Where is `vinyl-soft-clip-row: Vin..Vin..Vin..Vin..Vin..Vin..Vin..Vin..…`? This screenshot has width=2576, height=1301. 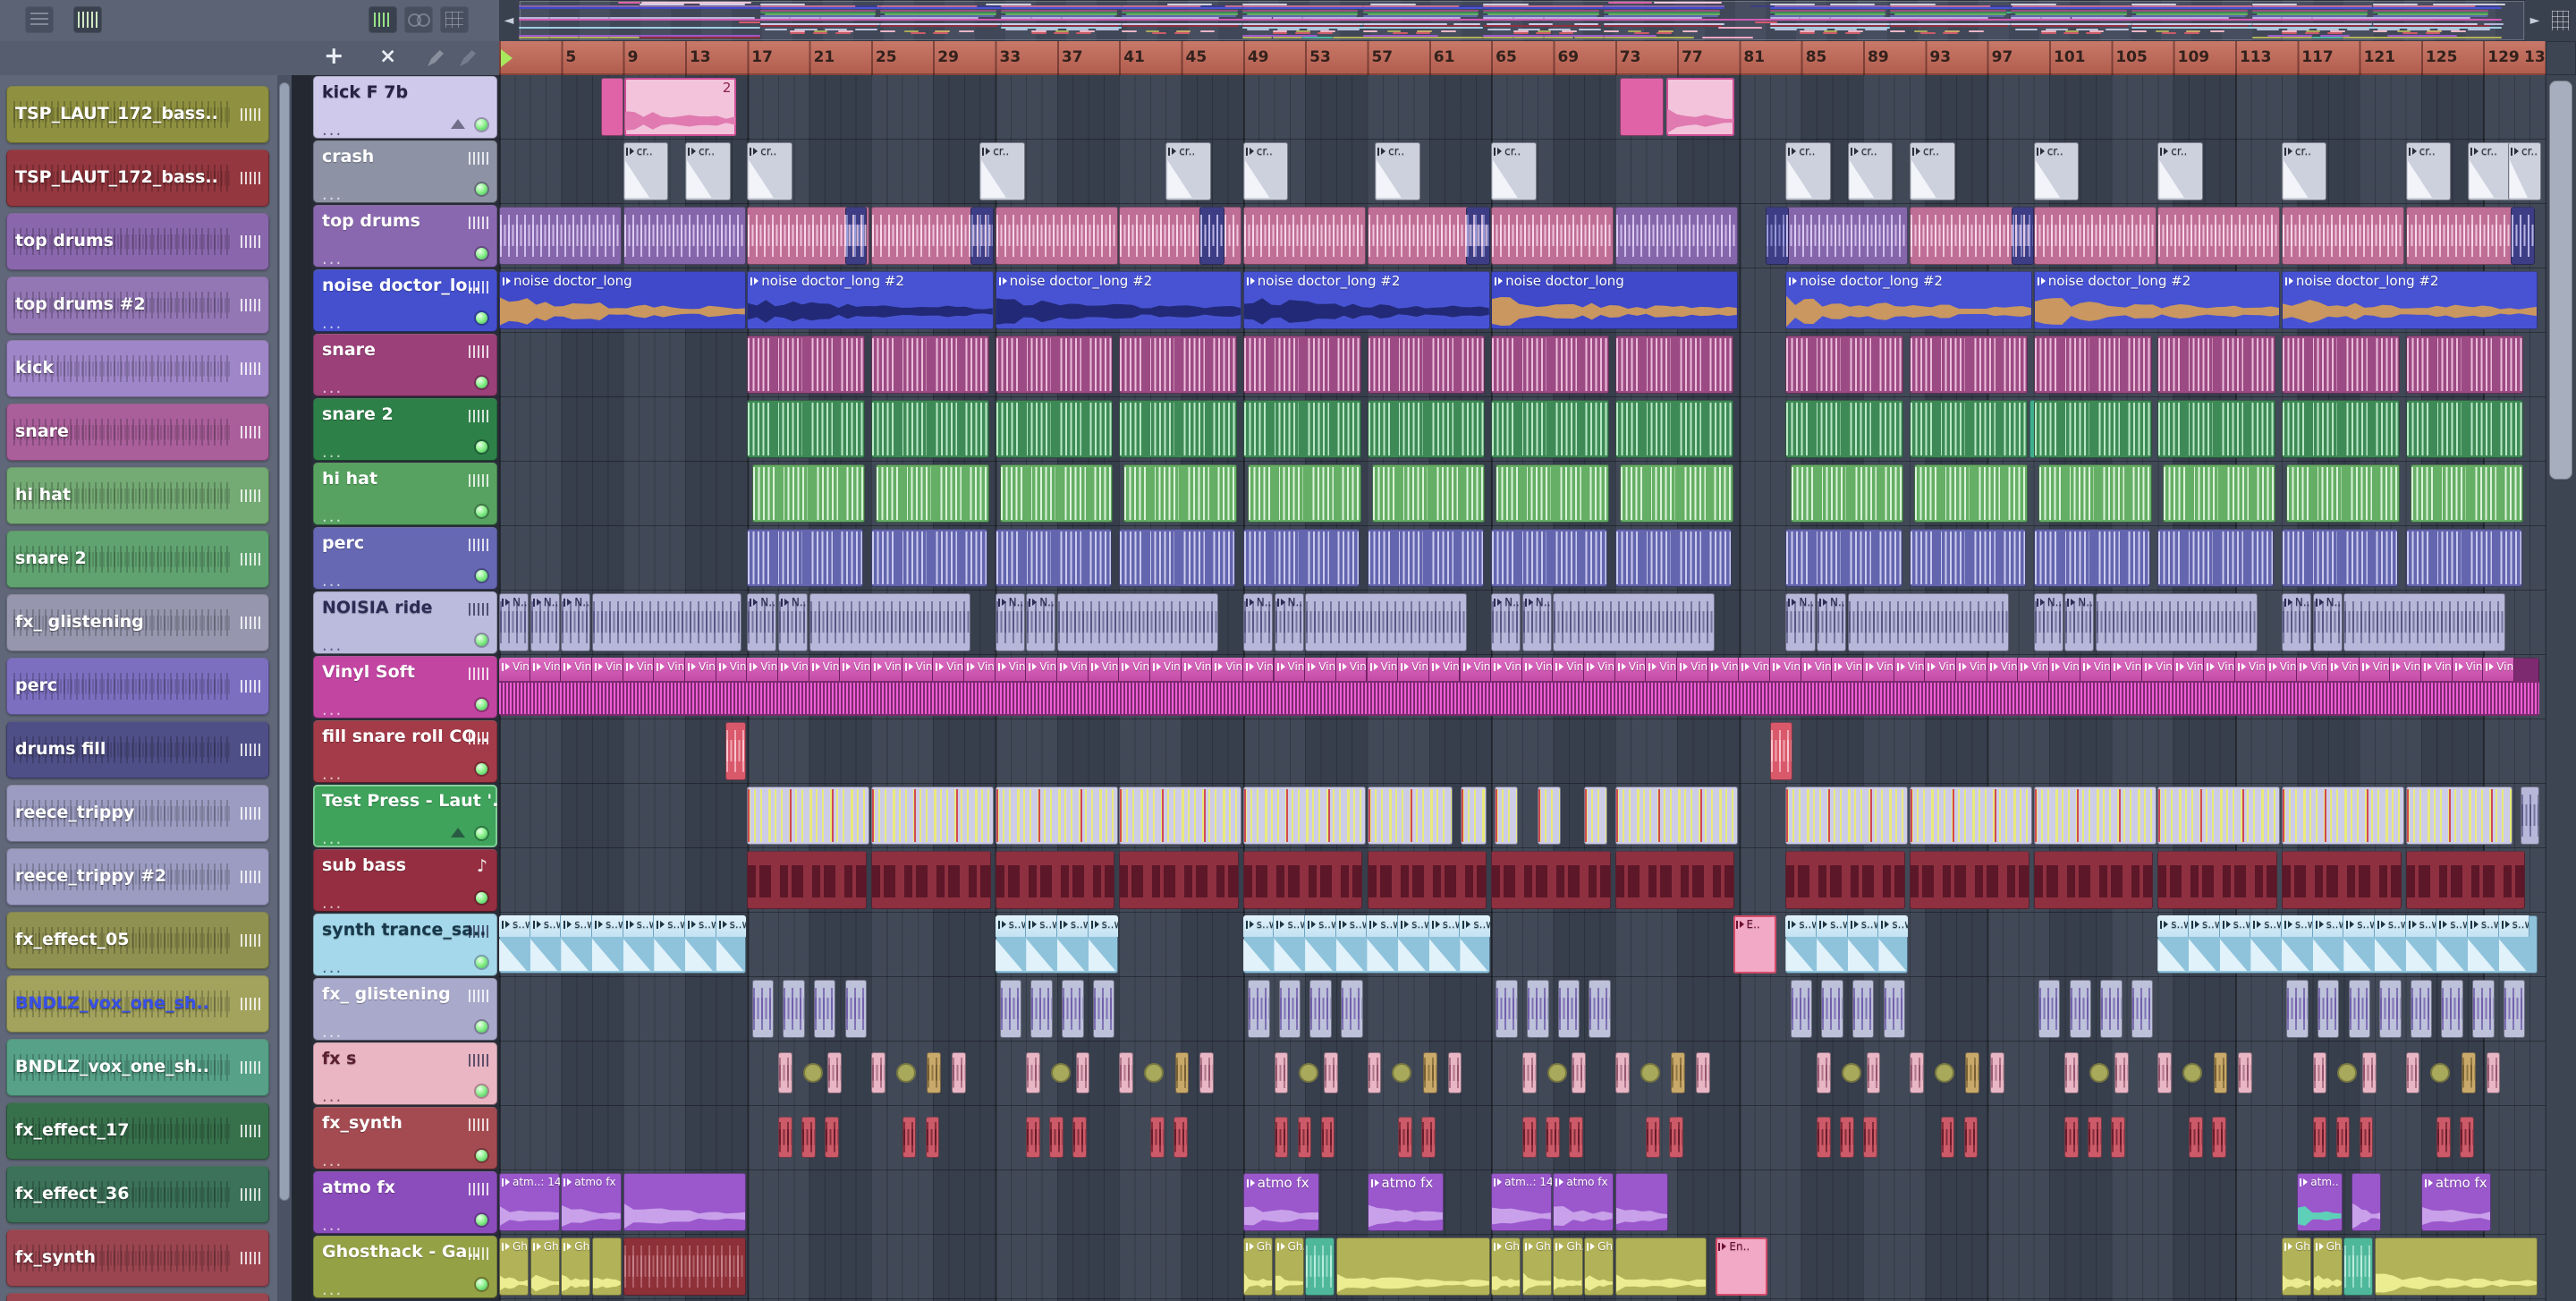
vinyl-soft-clip-row: Vin..Vin..Vin..Vin..Vin..Vin..Vin..Vin..… is located at coordinates (1519, 687).